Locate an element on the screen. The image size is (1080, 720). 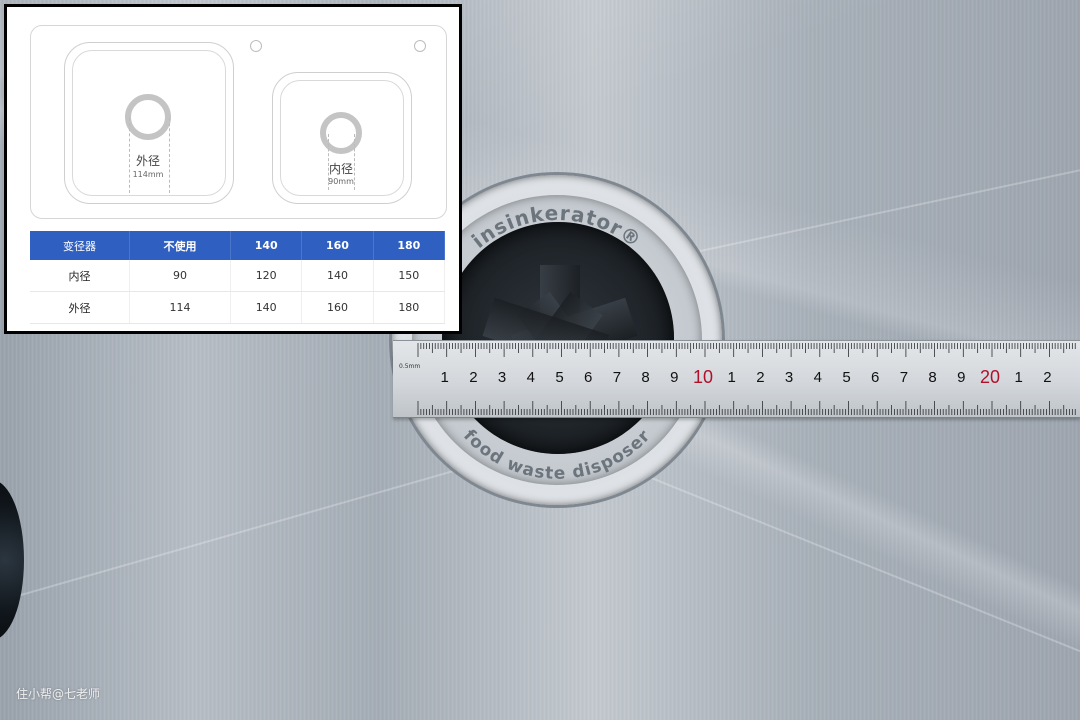
table-cell: 150 is located at coordinates (409, 276).